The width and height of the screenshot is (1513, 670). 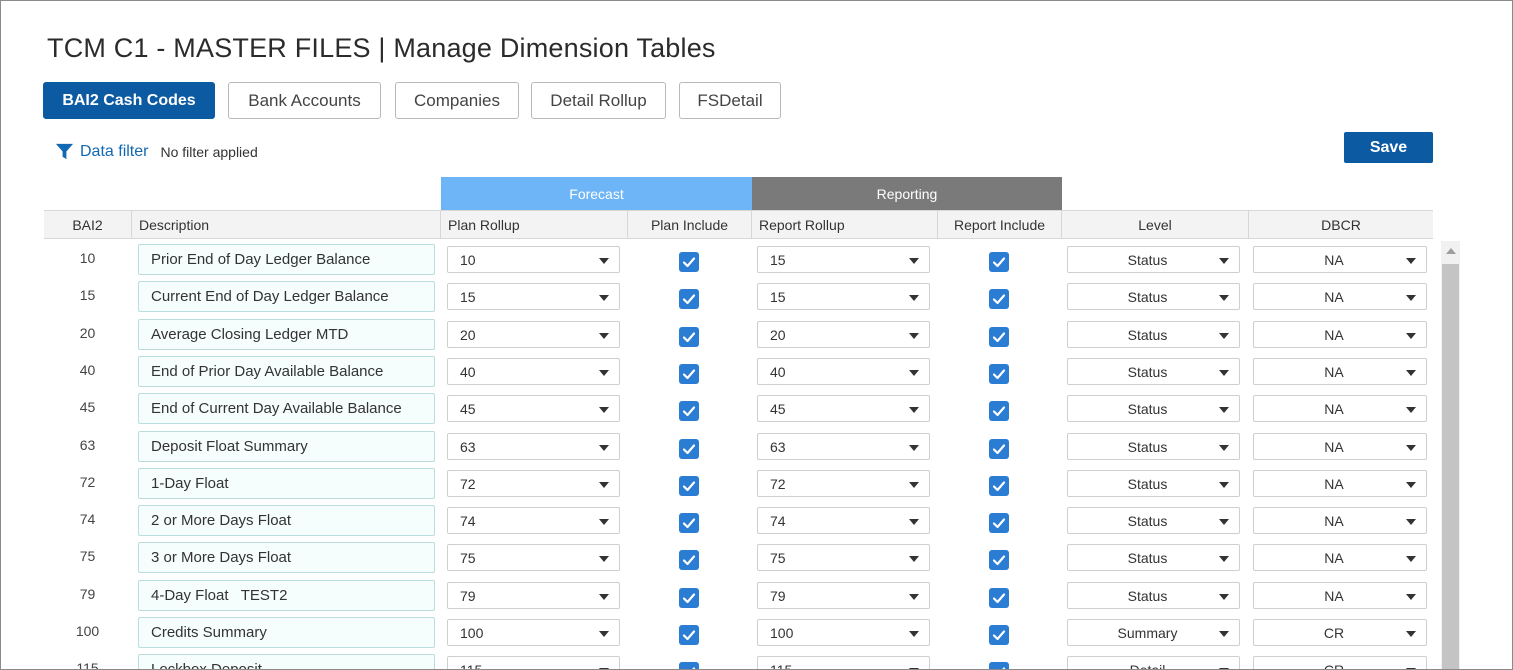 I want to click on description-field: Average Closing Ledger MTD, so click(x=286, y=334).